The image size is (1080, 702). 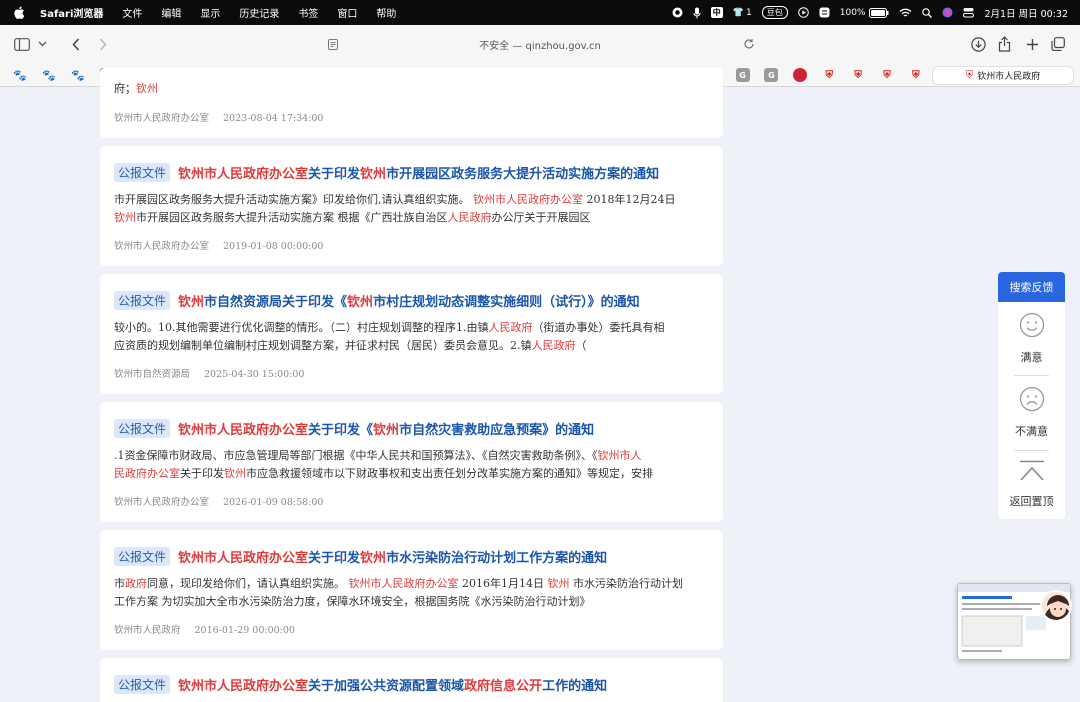 I want to click on chevron-down-icon, so click(x=42, y=44).